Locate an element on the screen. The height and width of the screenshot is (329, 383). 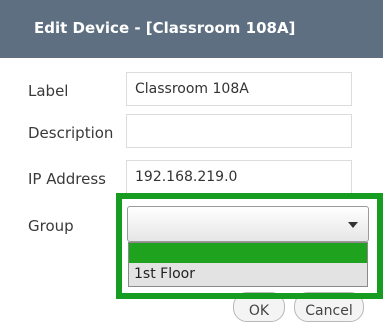
group-field-label: Group is located at coordinates (51, 226).